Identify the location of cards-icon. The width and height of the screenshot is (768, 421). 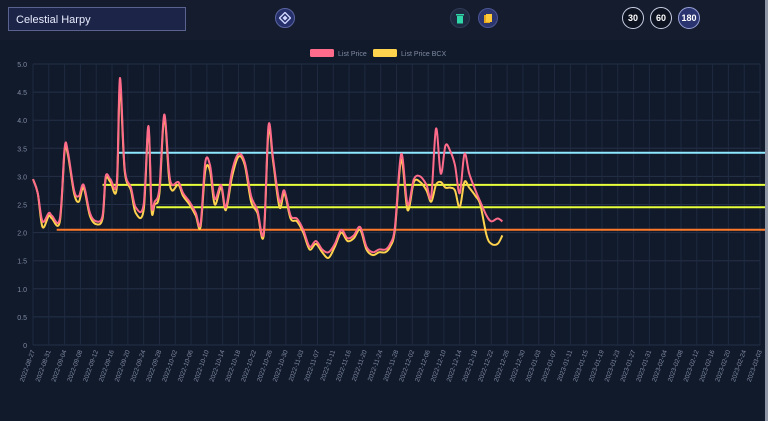
(488, 18).